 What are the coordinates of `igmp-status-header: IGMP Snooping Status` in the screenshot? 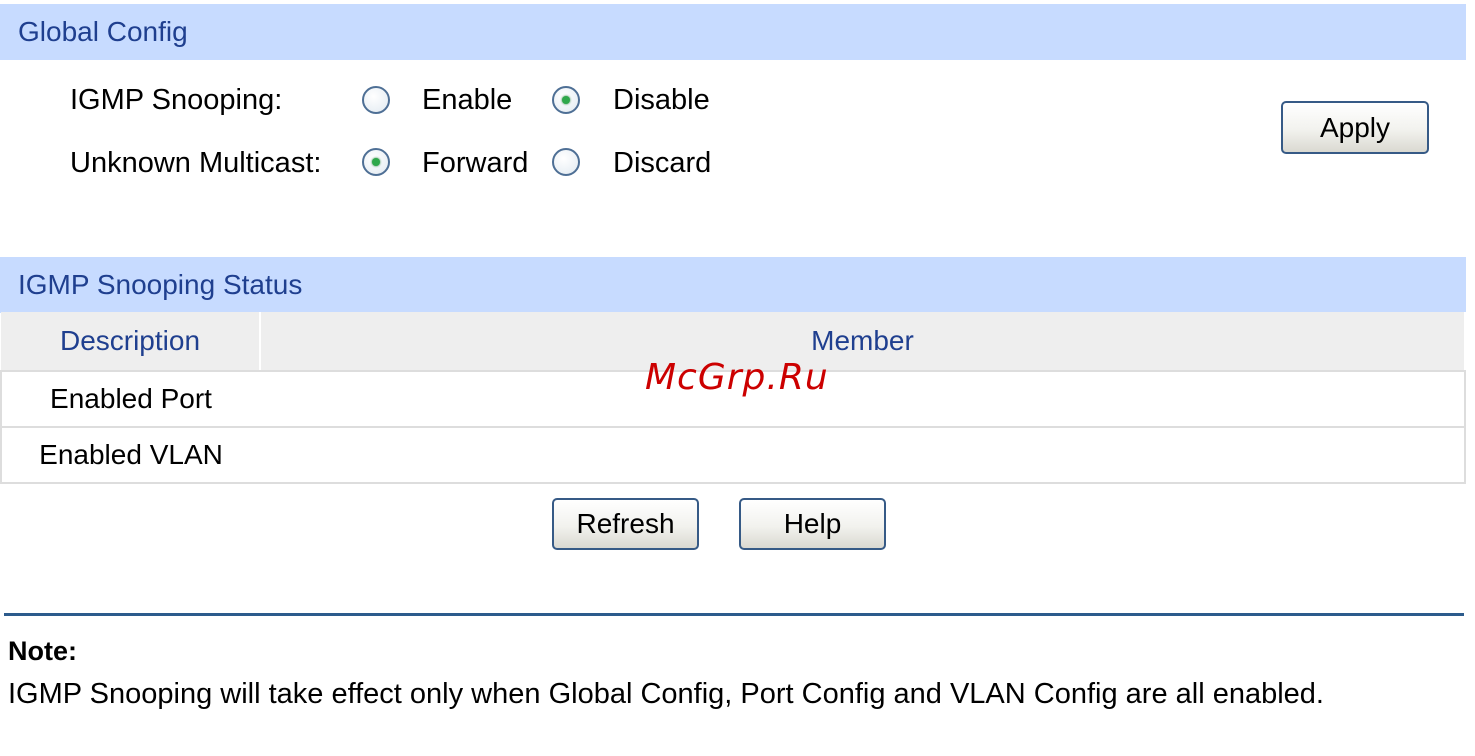 It's located at (733, 285).